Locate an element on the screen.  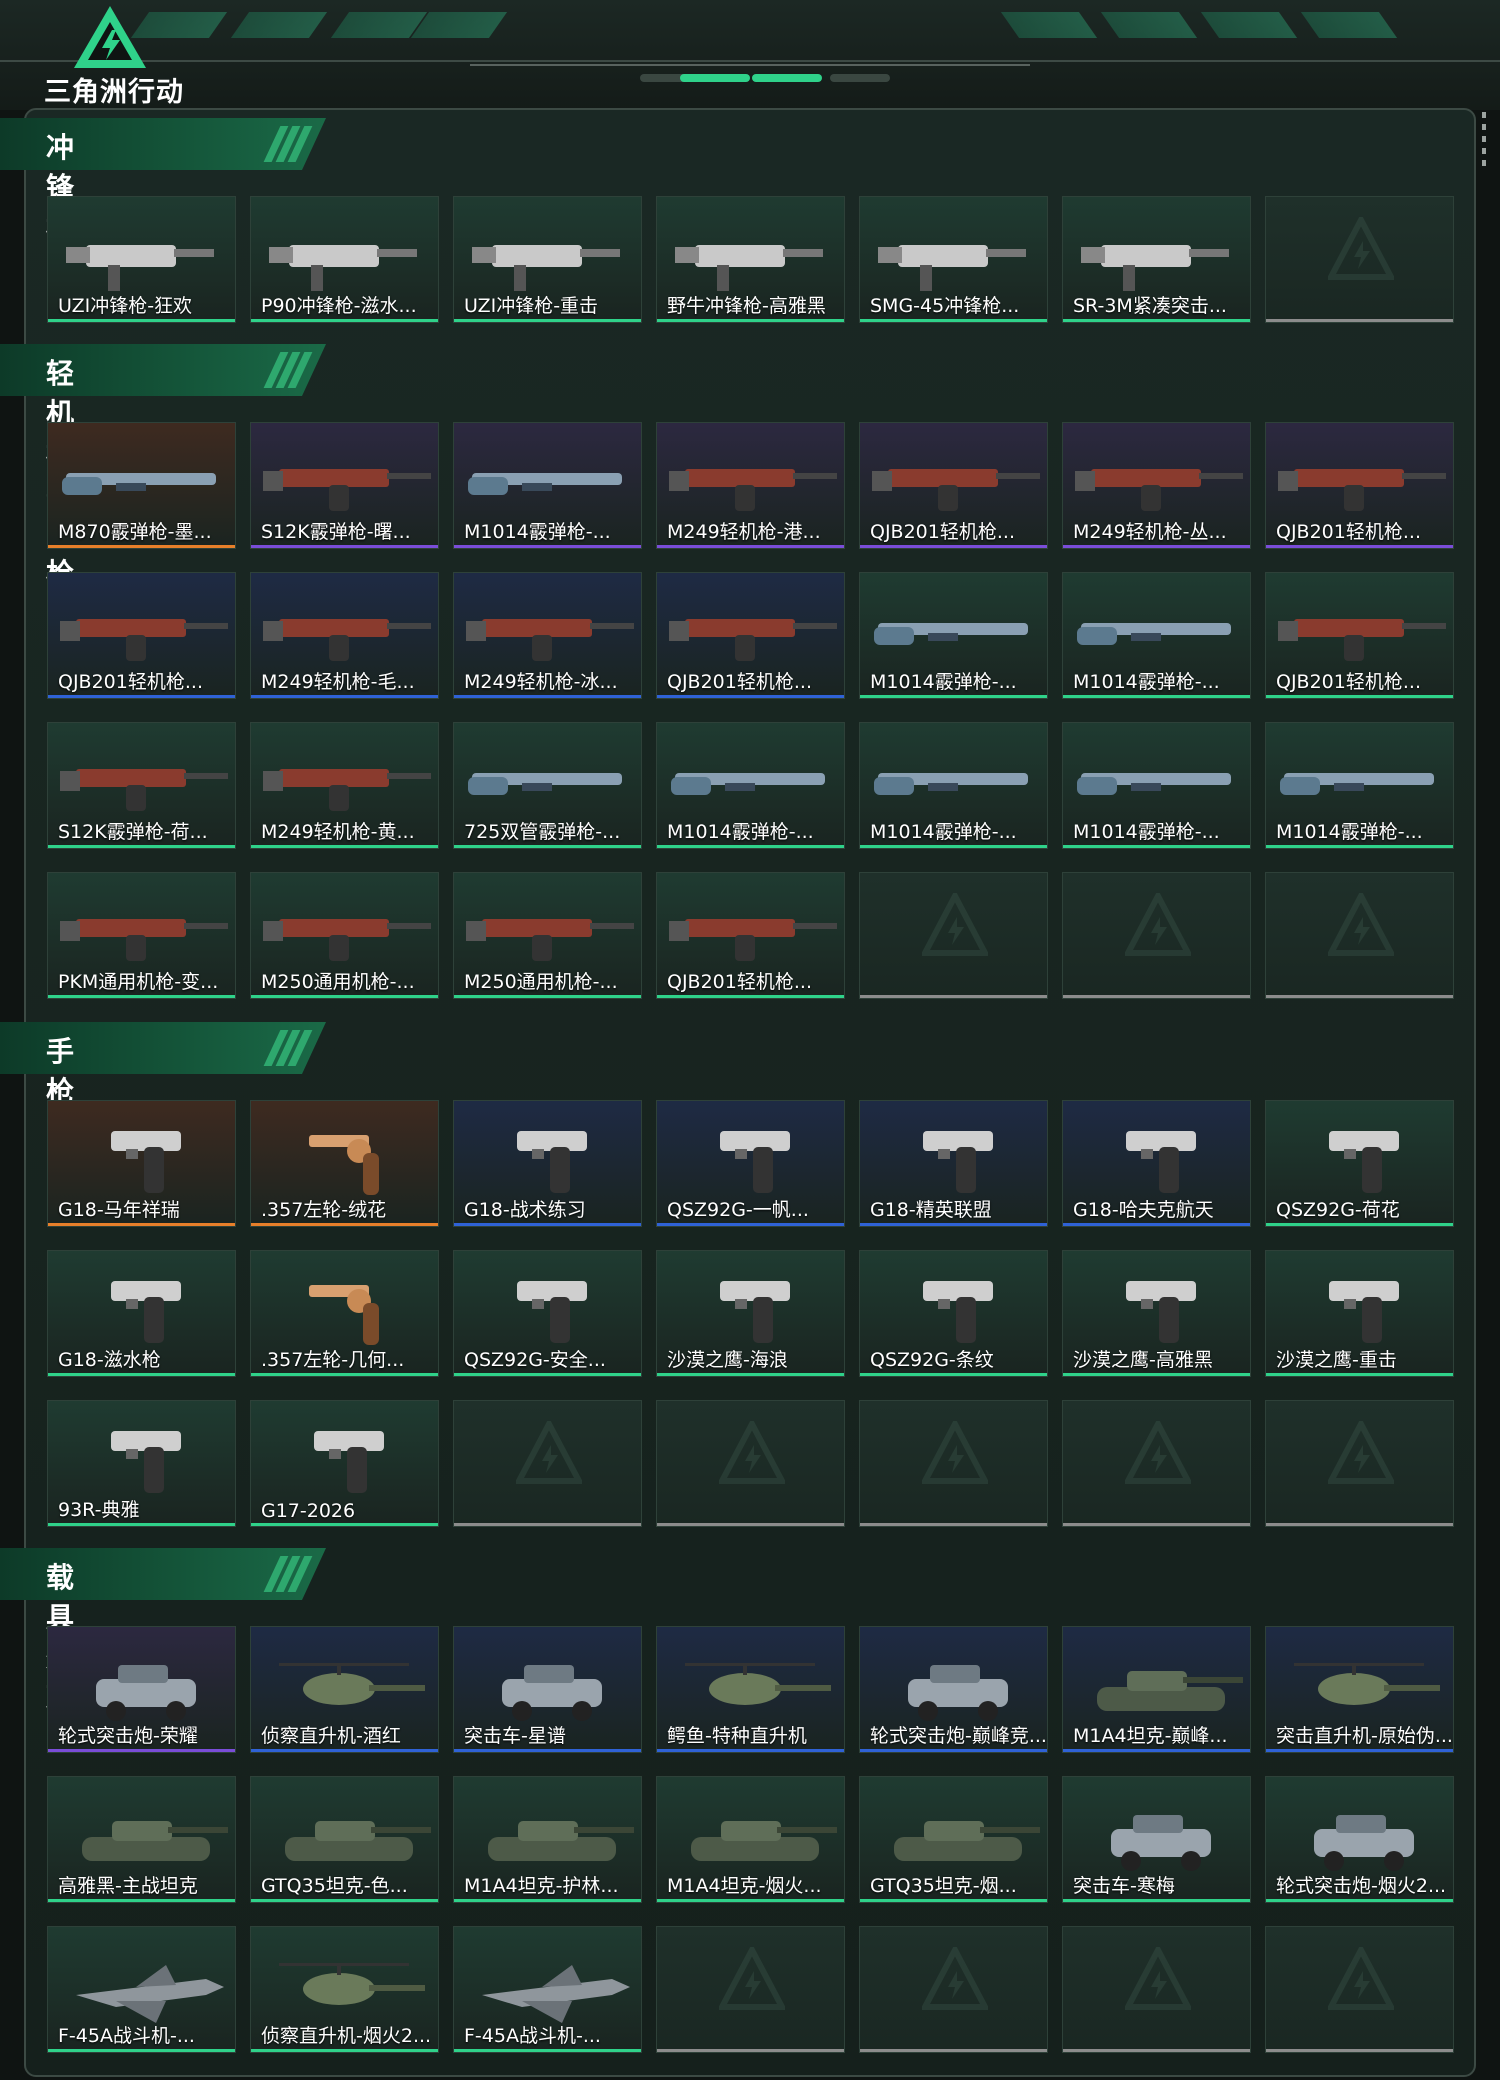
item-card: G17-2026 is located at coordinates (344, 1463).